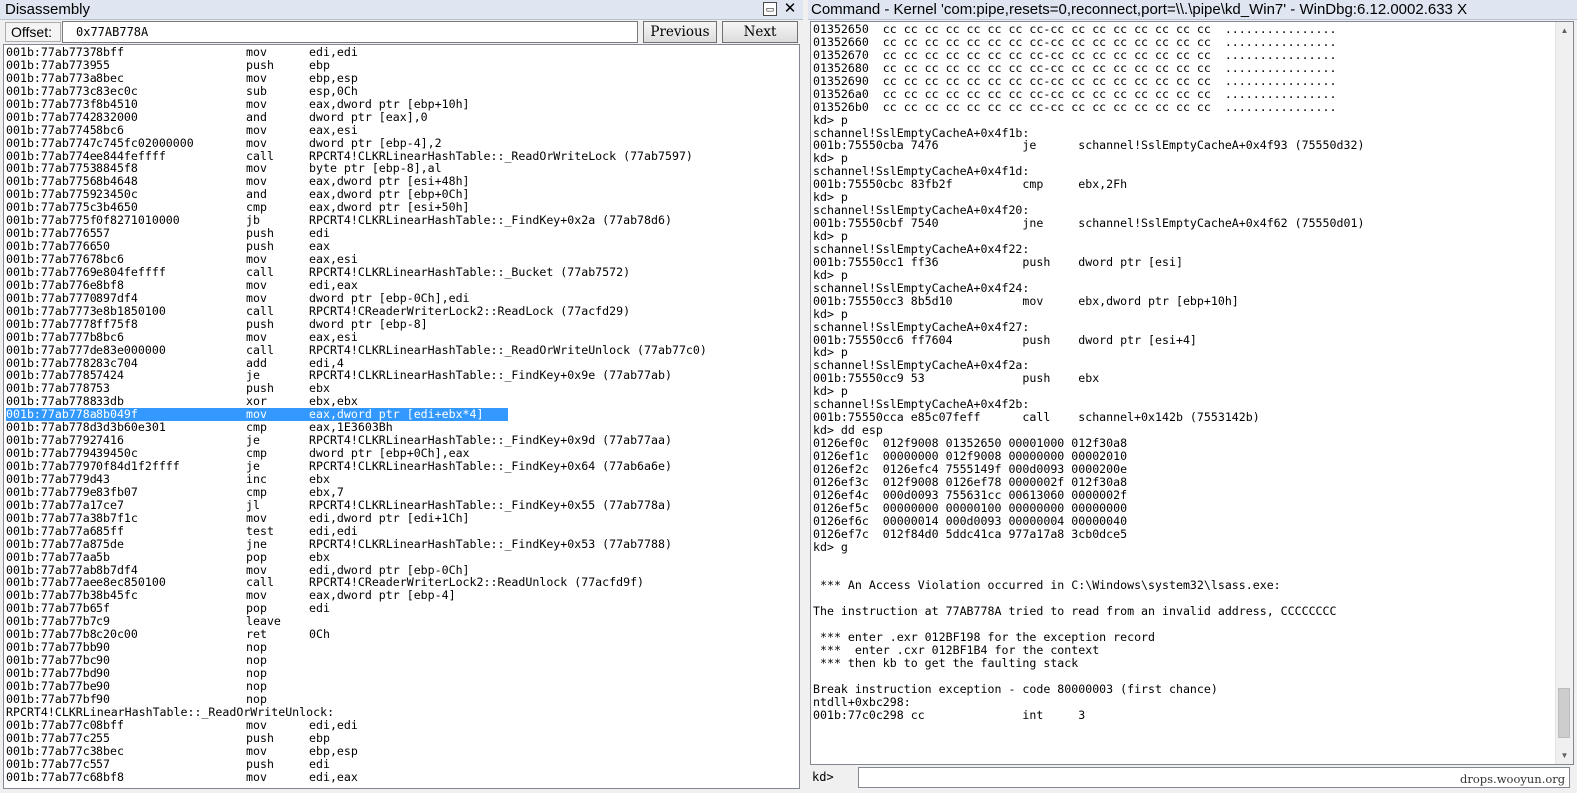 The height and width of the screenshot is (793, 1577). Describe the element at coordinates (1564, 393) in the screenshot. I see `vertical-scrollbar: ▲ ▼` at that location.